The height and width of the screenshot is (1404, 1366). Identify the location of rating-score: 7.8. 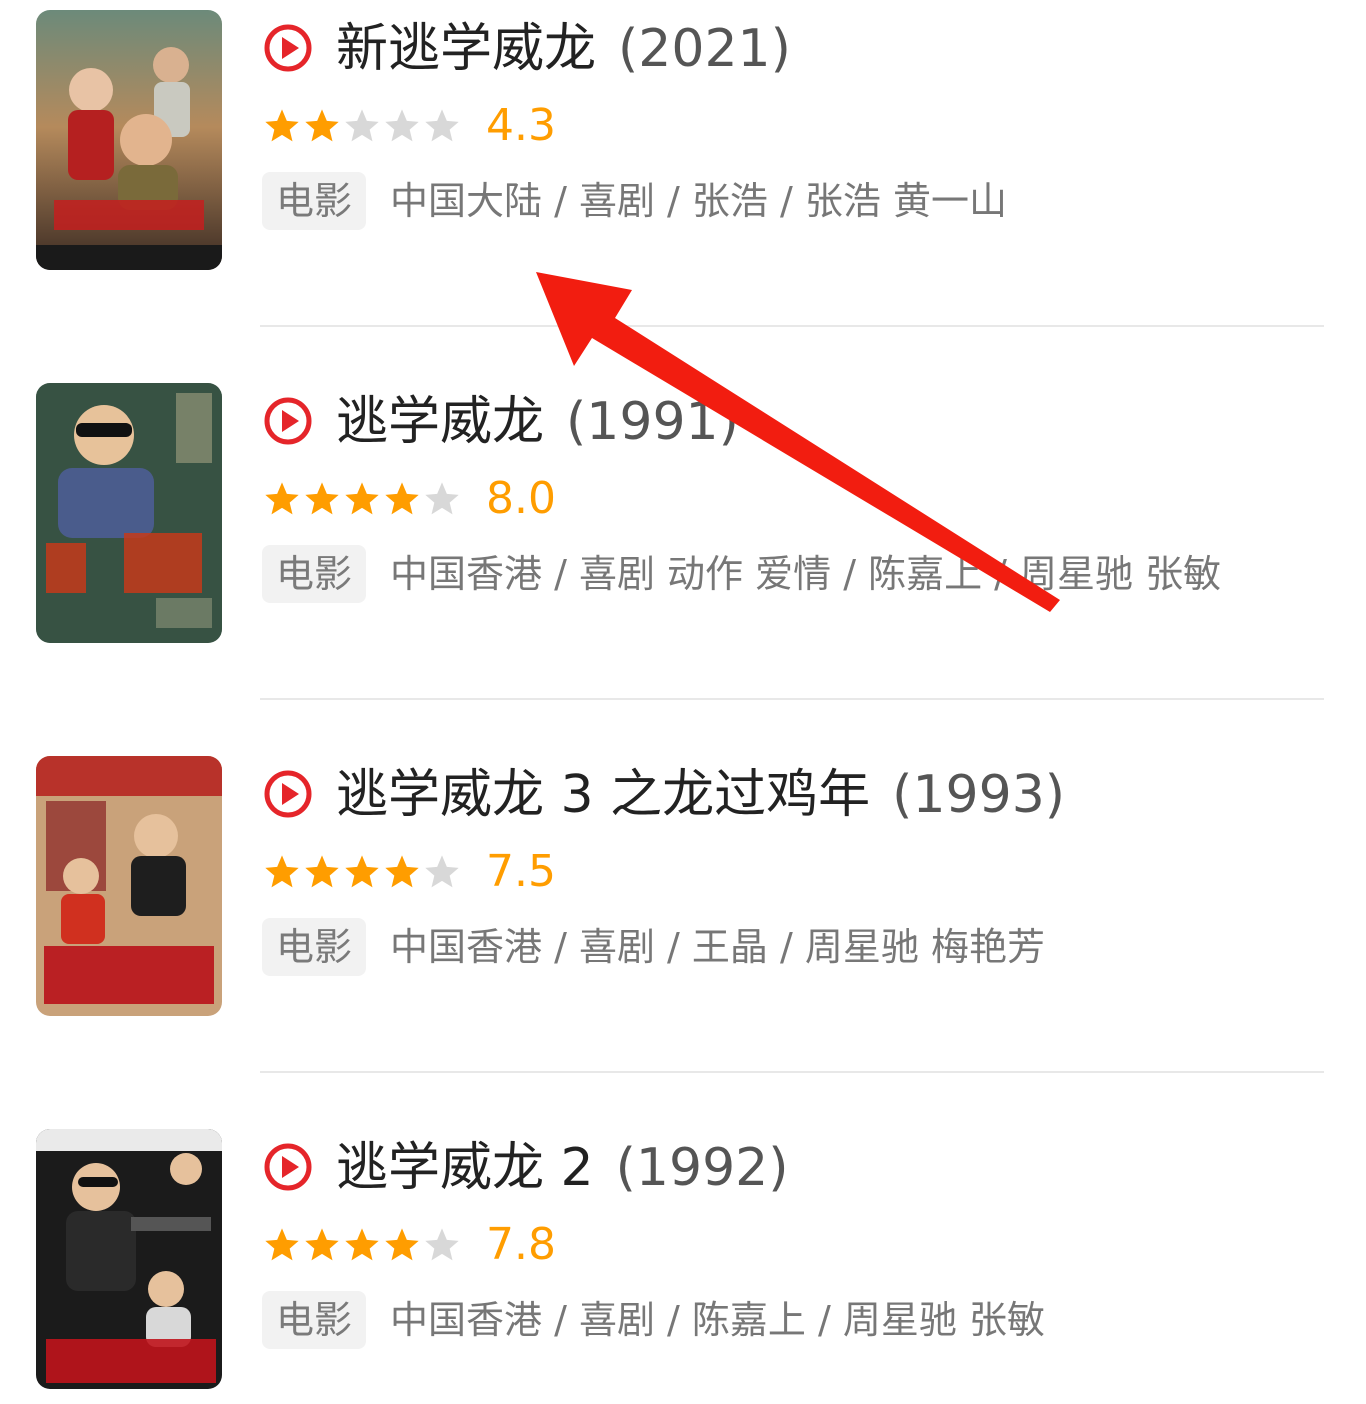
(521, 1244).